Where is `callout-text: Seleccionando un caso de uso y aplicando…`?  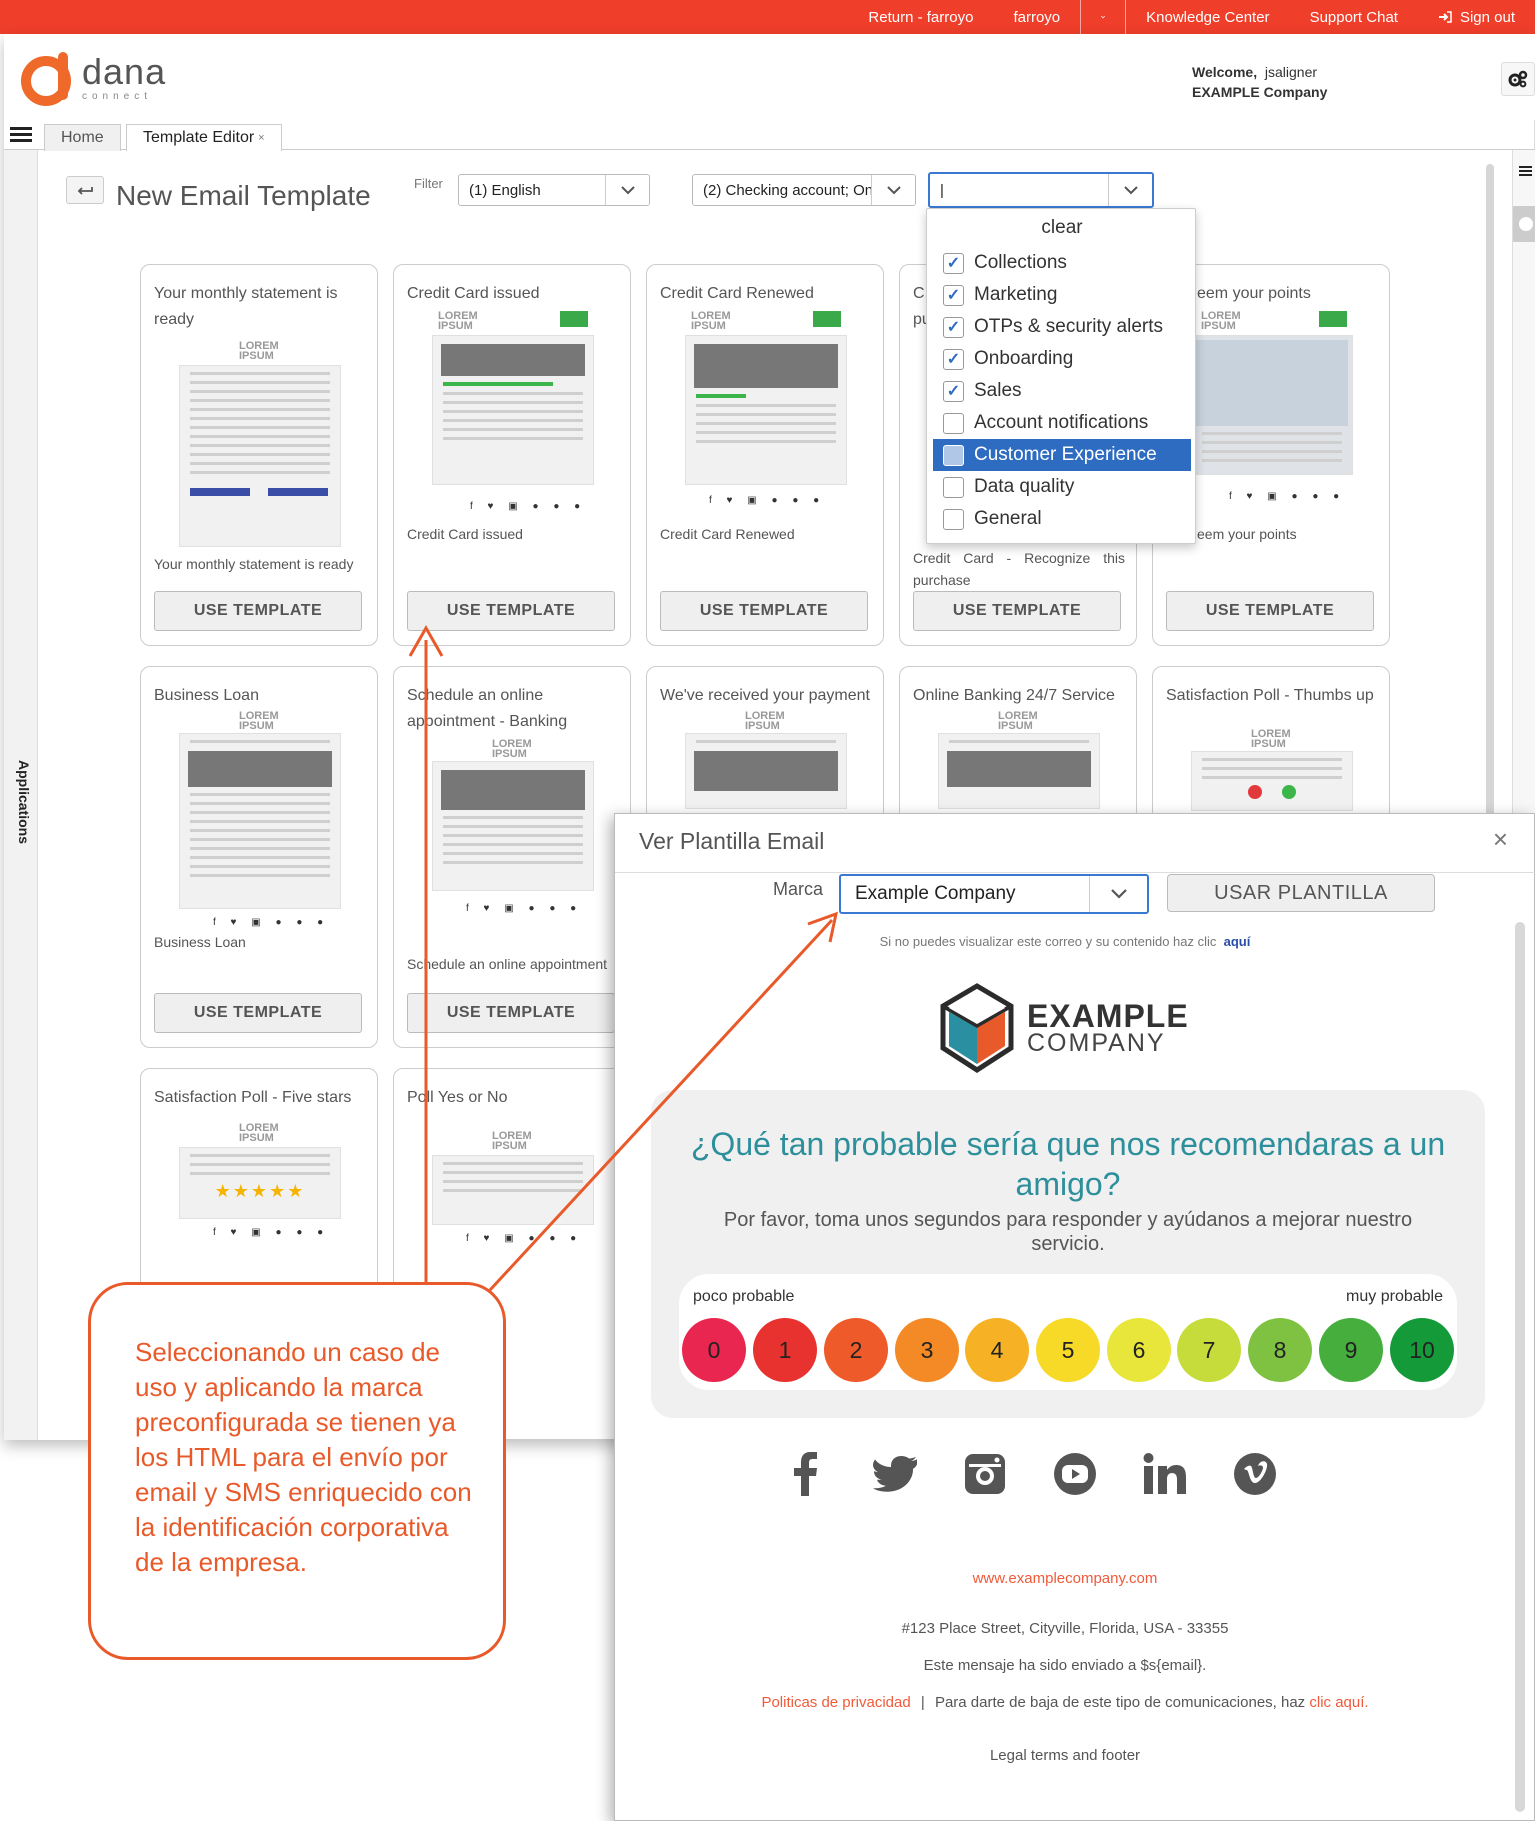
callout-text: Seleccionando un caso de uso y aplicando… is located at coordinates (303, 1457).